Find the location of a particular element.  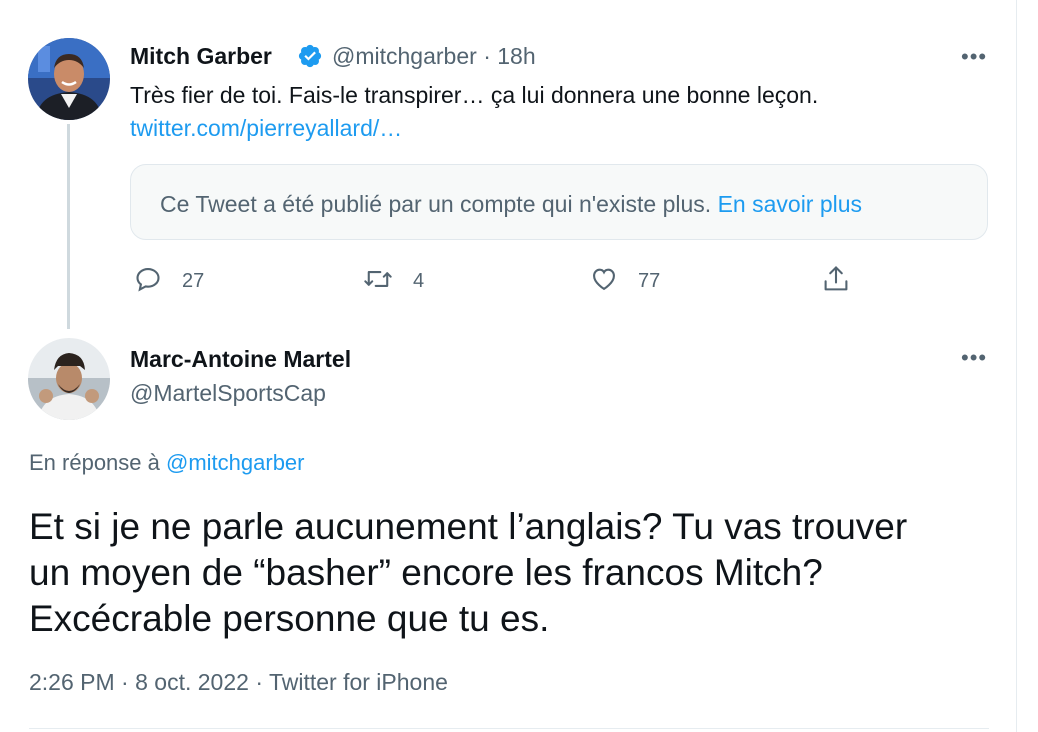

learn-more-link: En savoir plus is located at coordinates (790, 204).